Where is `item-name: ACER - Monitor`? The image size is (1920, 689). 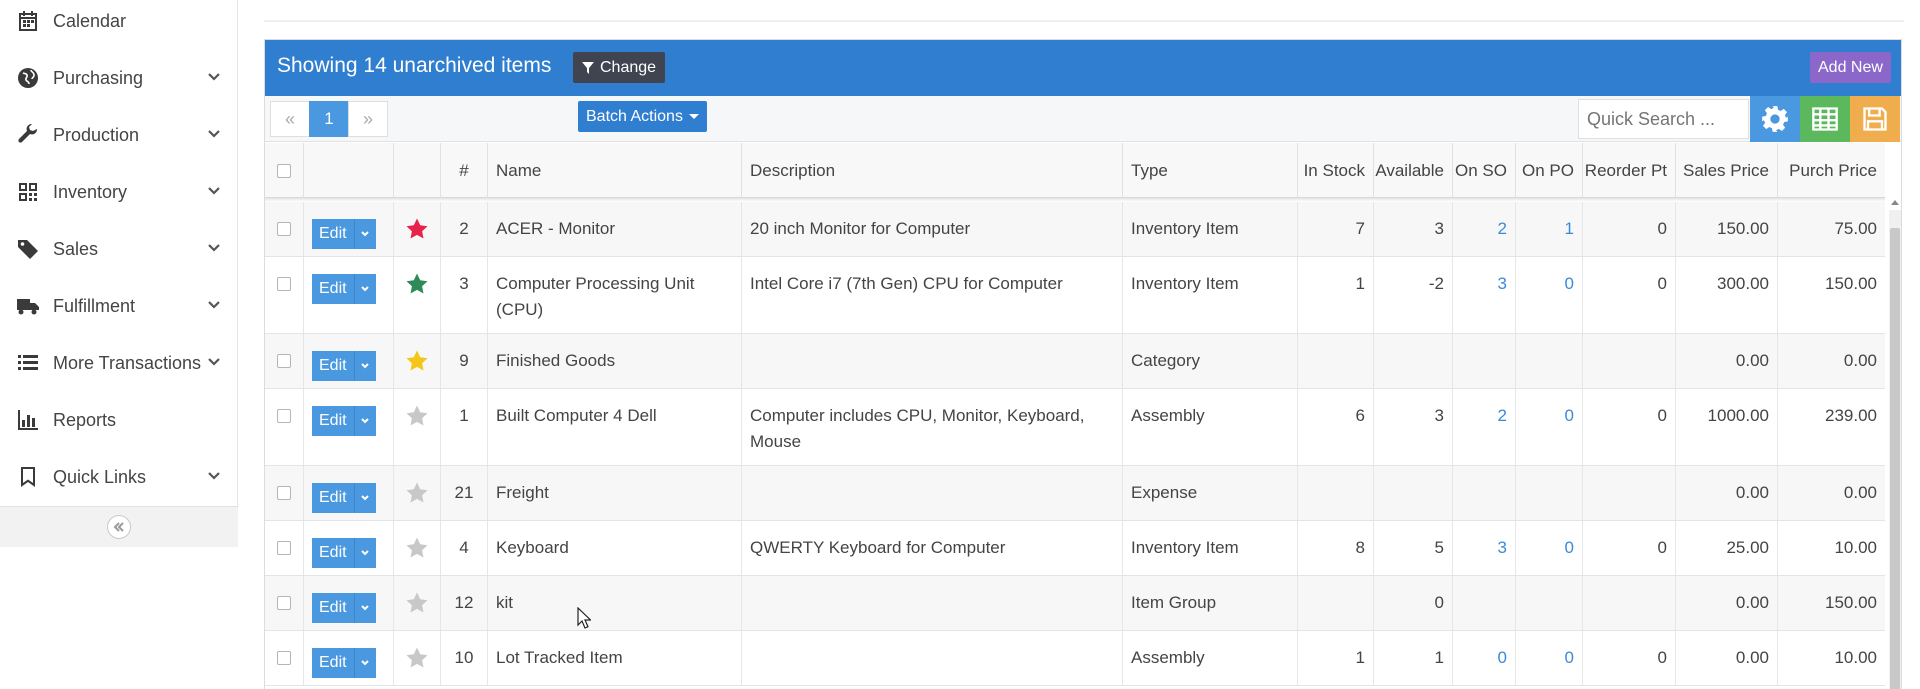 item-name: ACER - Monitor is located at coordinates (615, 229).